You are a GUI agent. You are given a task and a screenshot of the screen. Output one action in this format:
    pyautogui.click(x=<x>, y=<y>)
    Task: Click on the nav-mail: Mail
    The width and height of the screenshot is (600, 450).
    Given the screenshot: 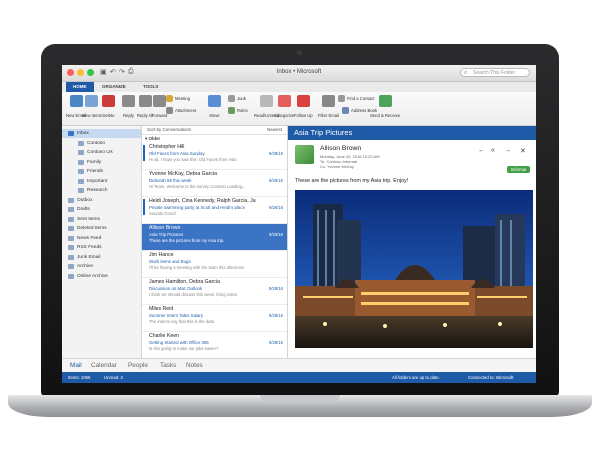 What is the action you would take?
    pyautogui.click(x=76, y=365)
    